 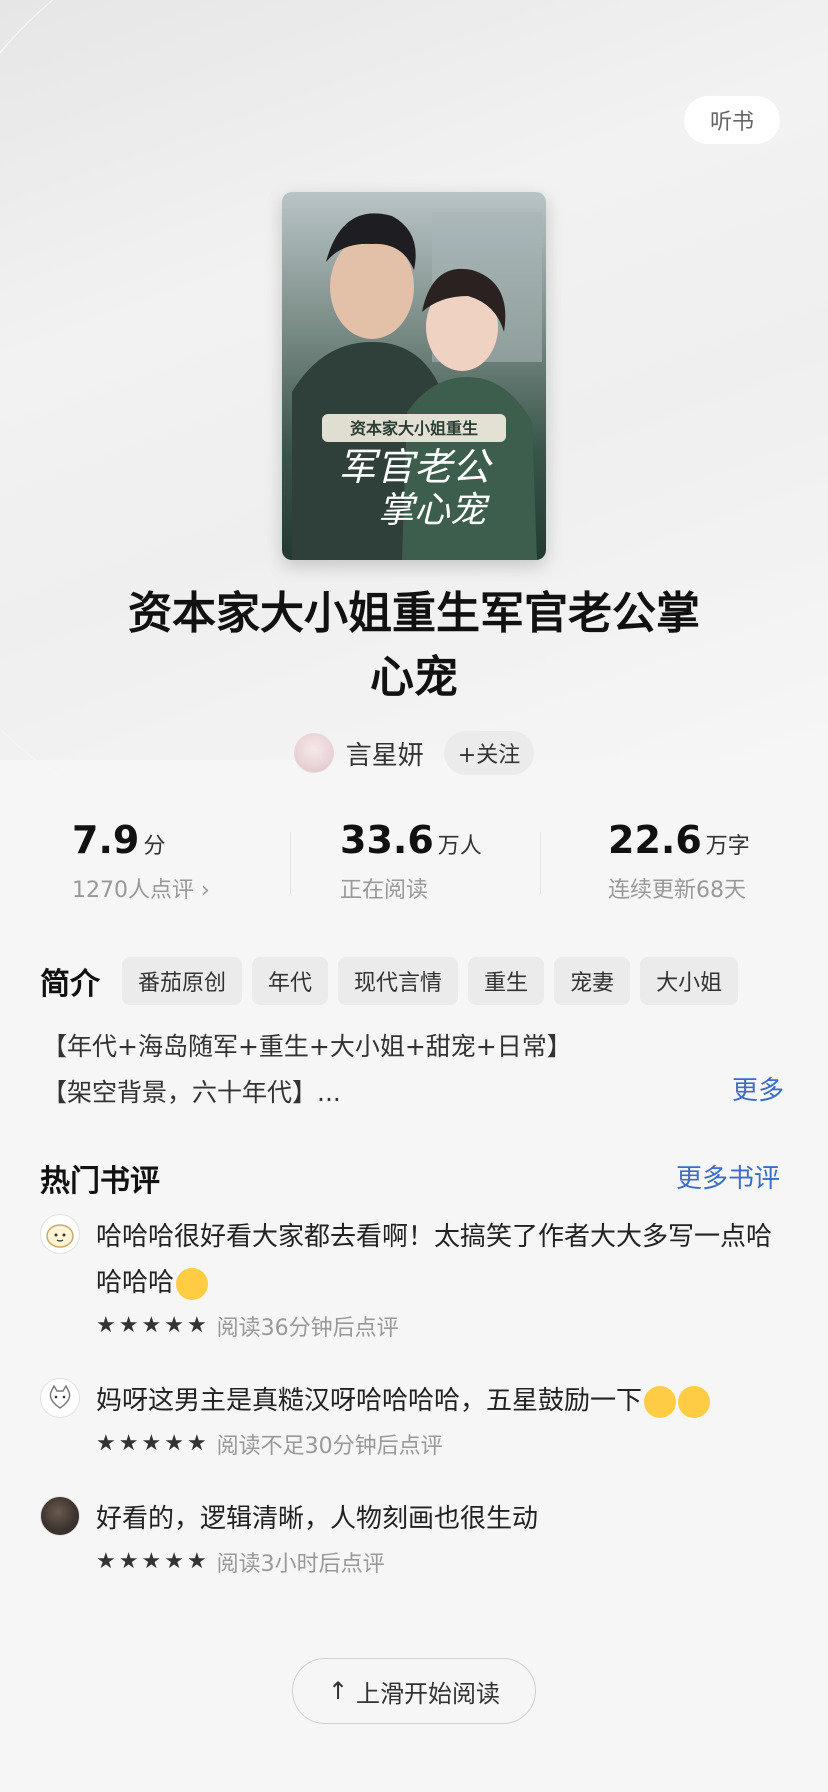 I want to click on book-cover: 资本家大小姐重生 军官老公 掌心宠, so click(x=414, y=376).